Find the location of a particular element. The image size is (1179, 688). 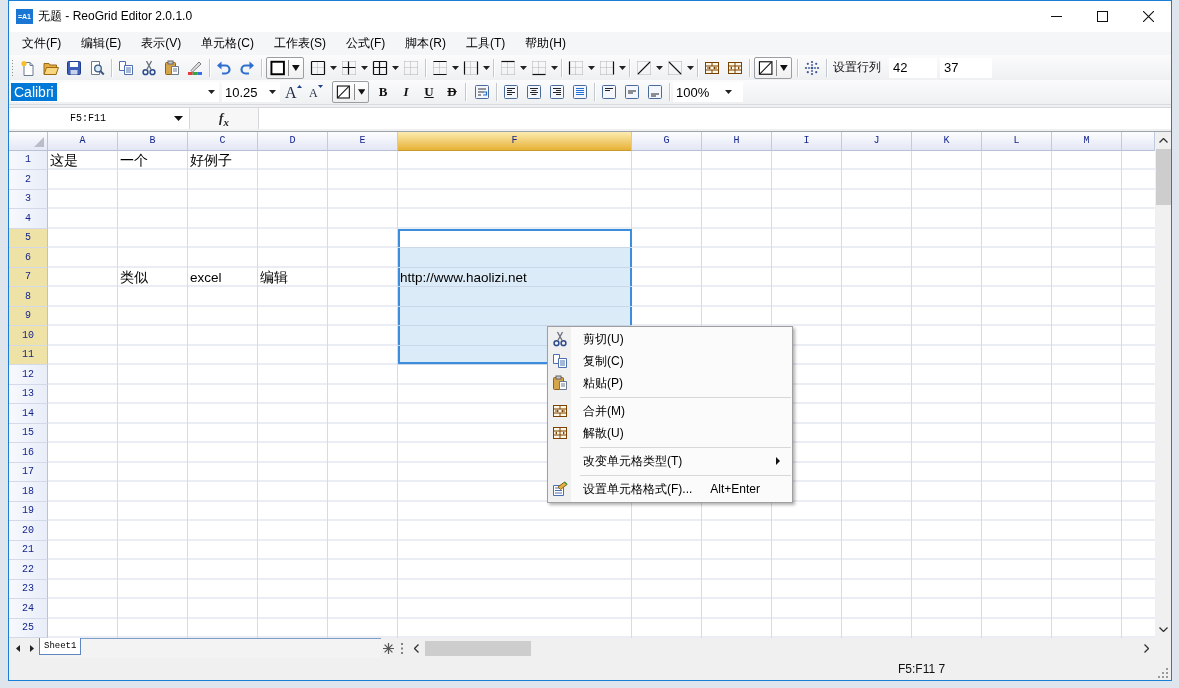

new-file-icon is located at coordinates (27, 67).